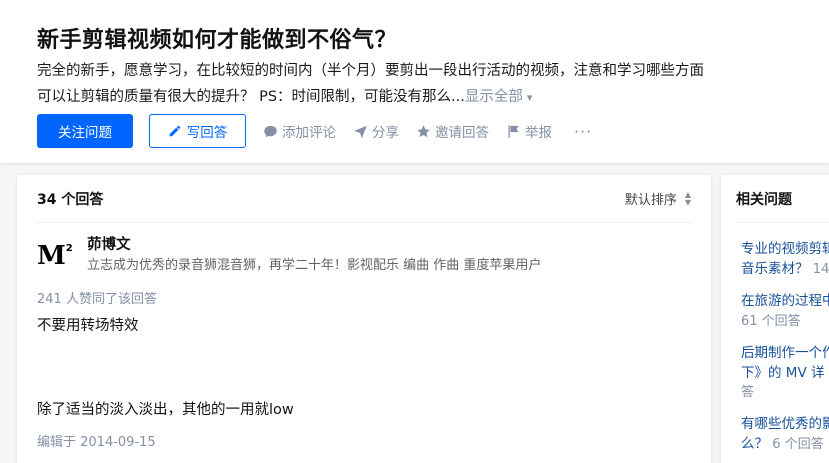 This screenshot has width=829, height=463. What do you see at coordinates (69, 248) in the screenshot?
I see `avatar-superscript: 2` at bounding box center [69, 248].